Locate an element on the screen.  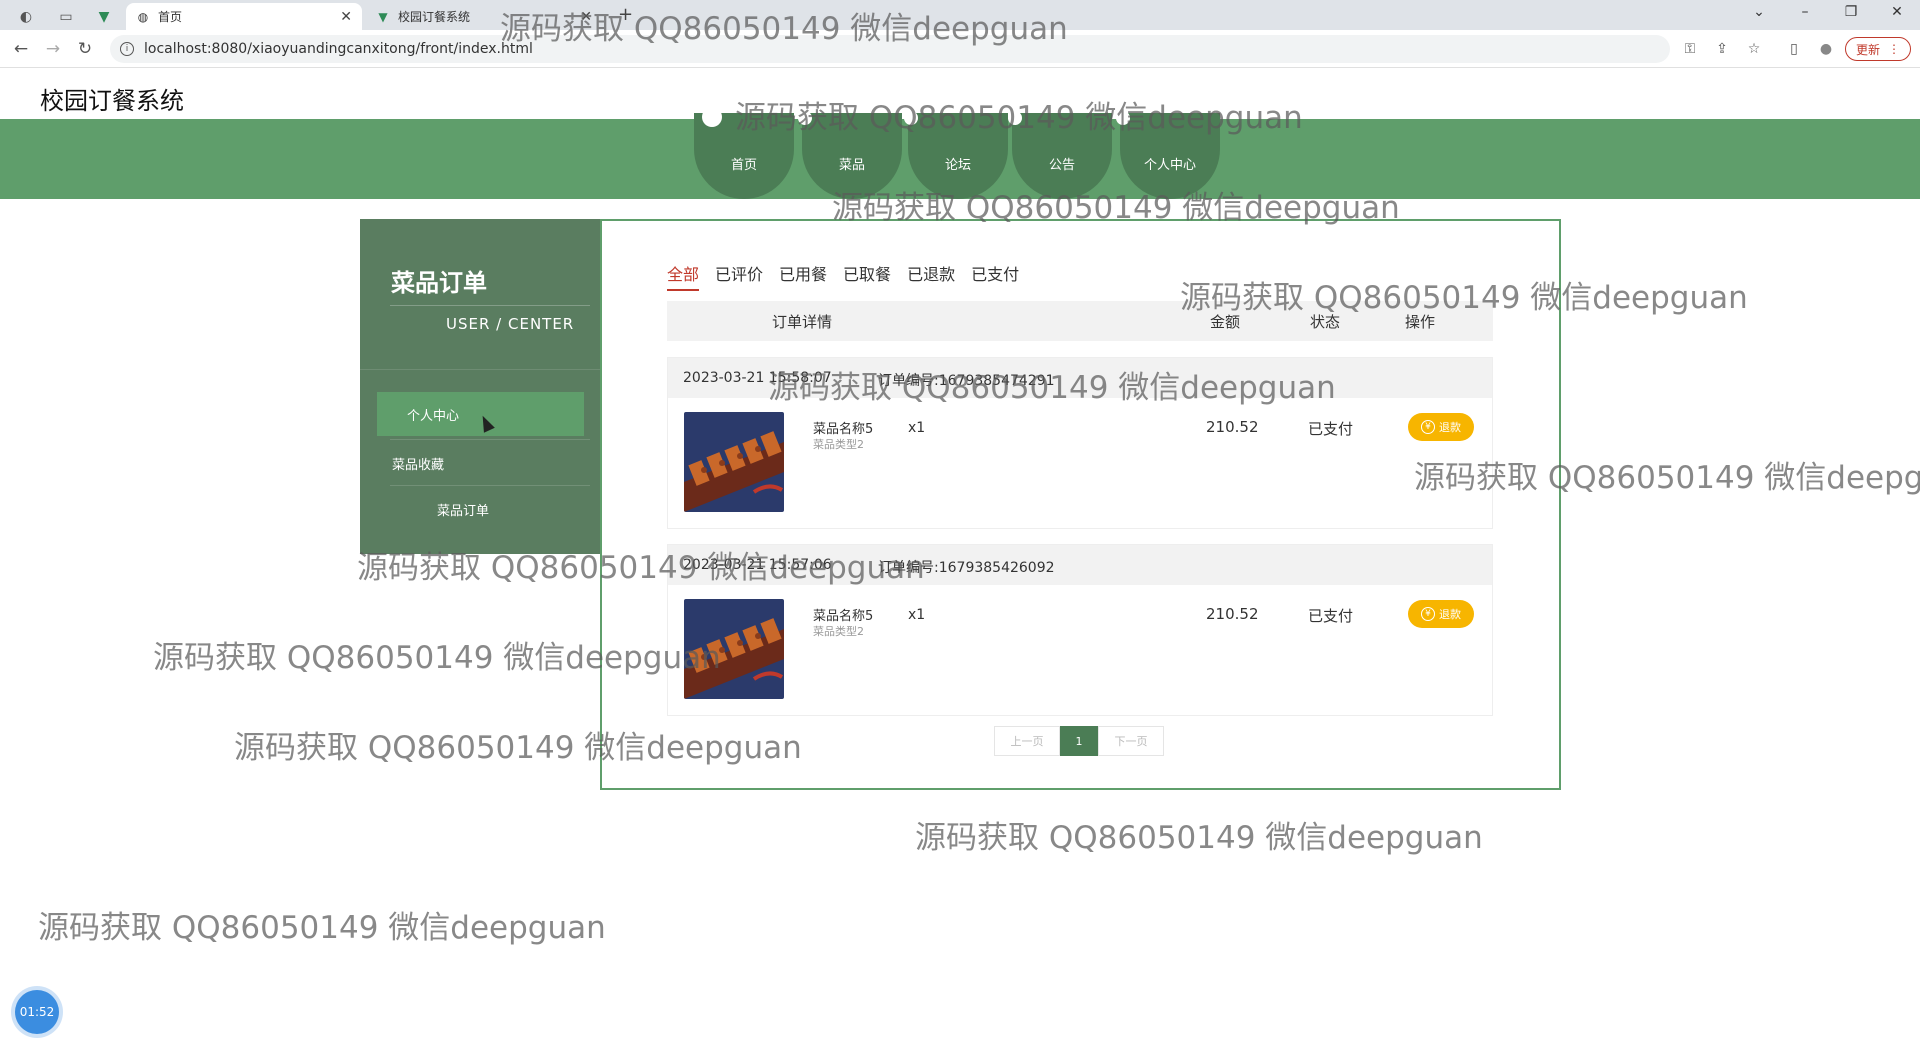
update-button: 更新 ⋮ is located at coordinates (1878, 49).